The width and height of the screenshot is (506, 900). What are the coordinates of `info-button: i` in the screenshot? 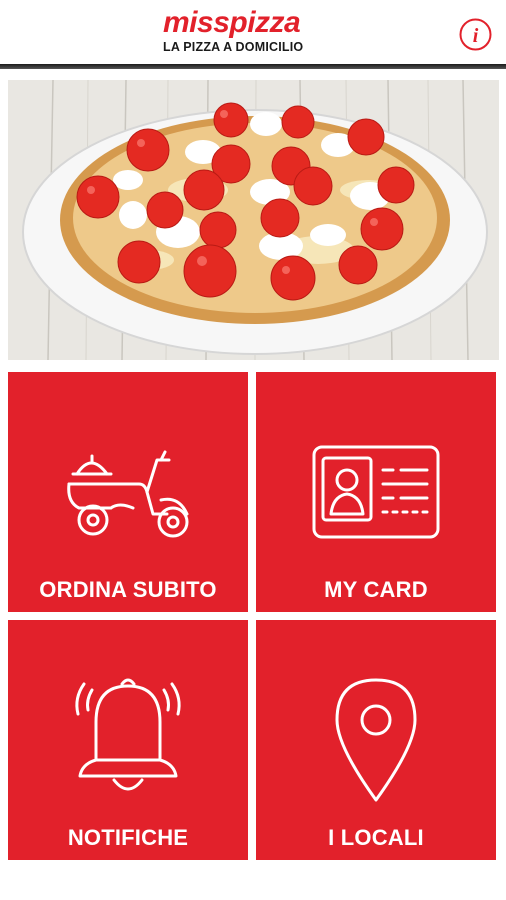 It's located at (475, 34).